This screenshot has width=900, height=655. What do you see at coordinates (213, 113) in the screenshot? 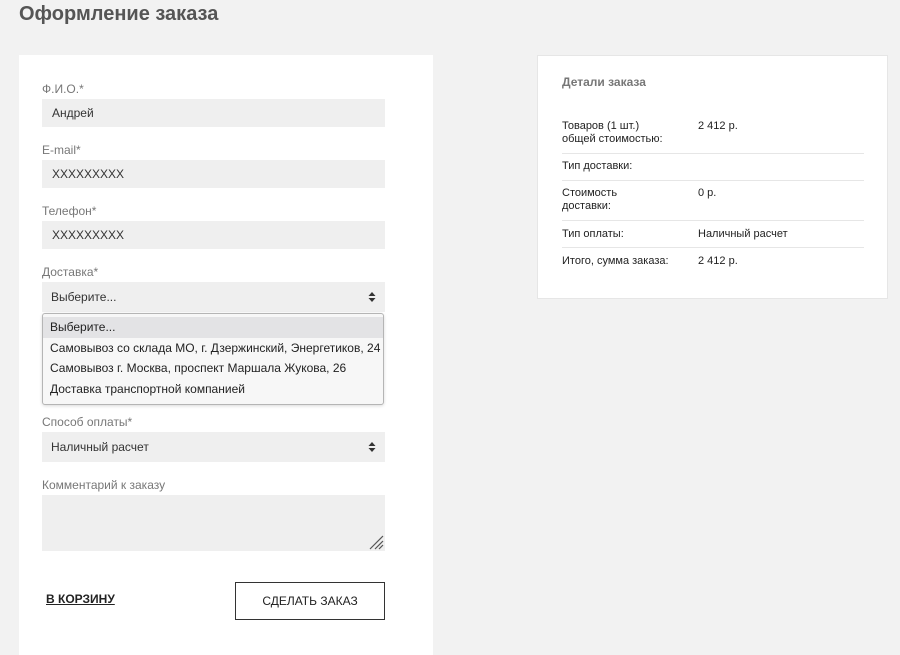
I see `name-field: Андрей` at bounding box center [213, 113].